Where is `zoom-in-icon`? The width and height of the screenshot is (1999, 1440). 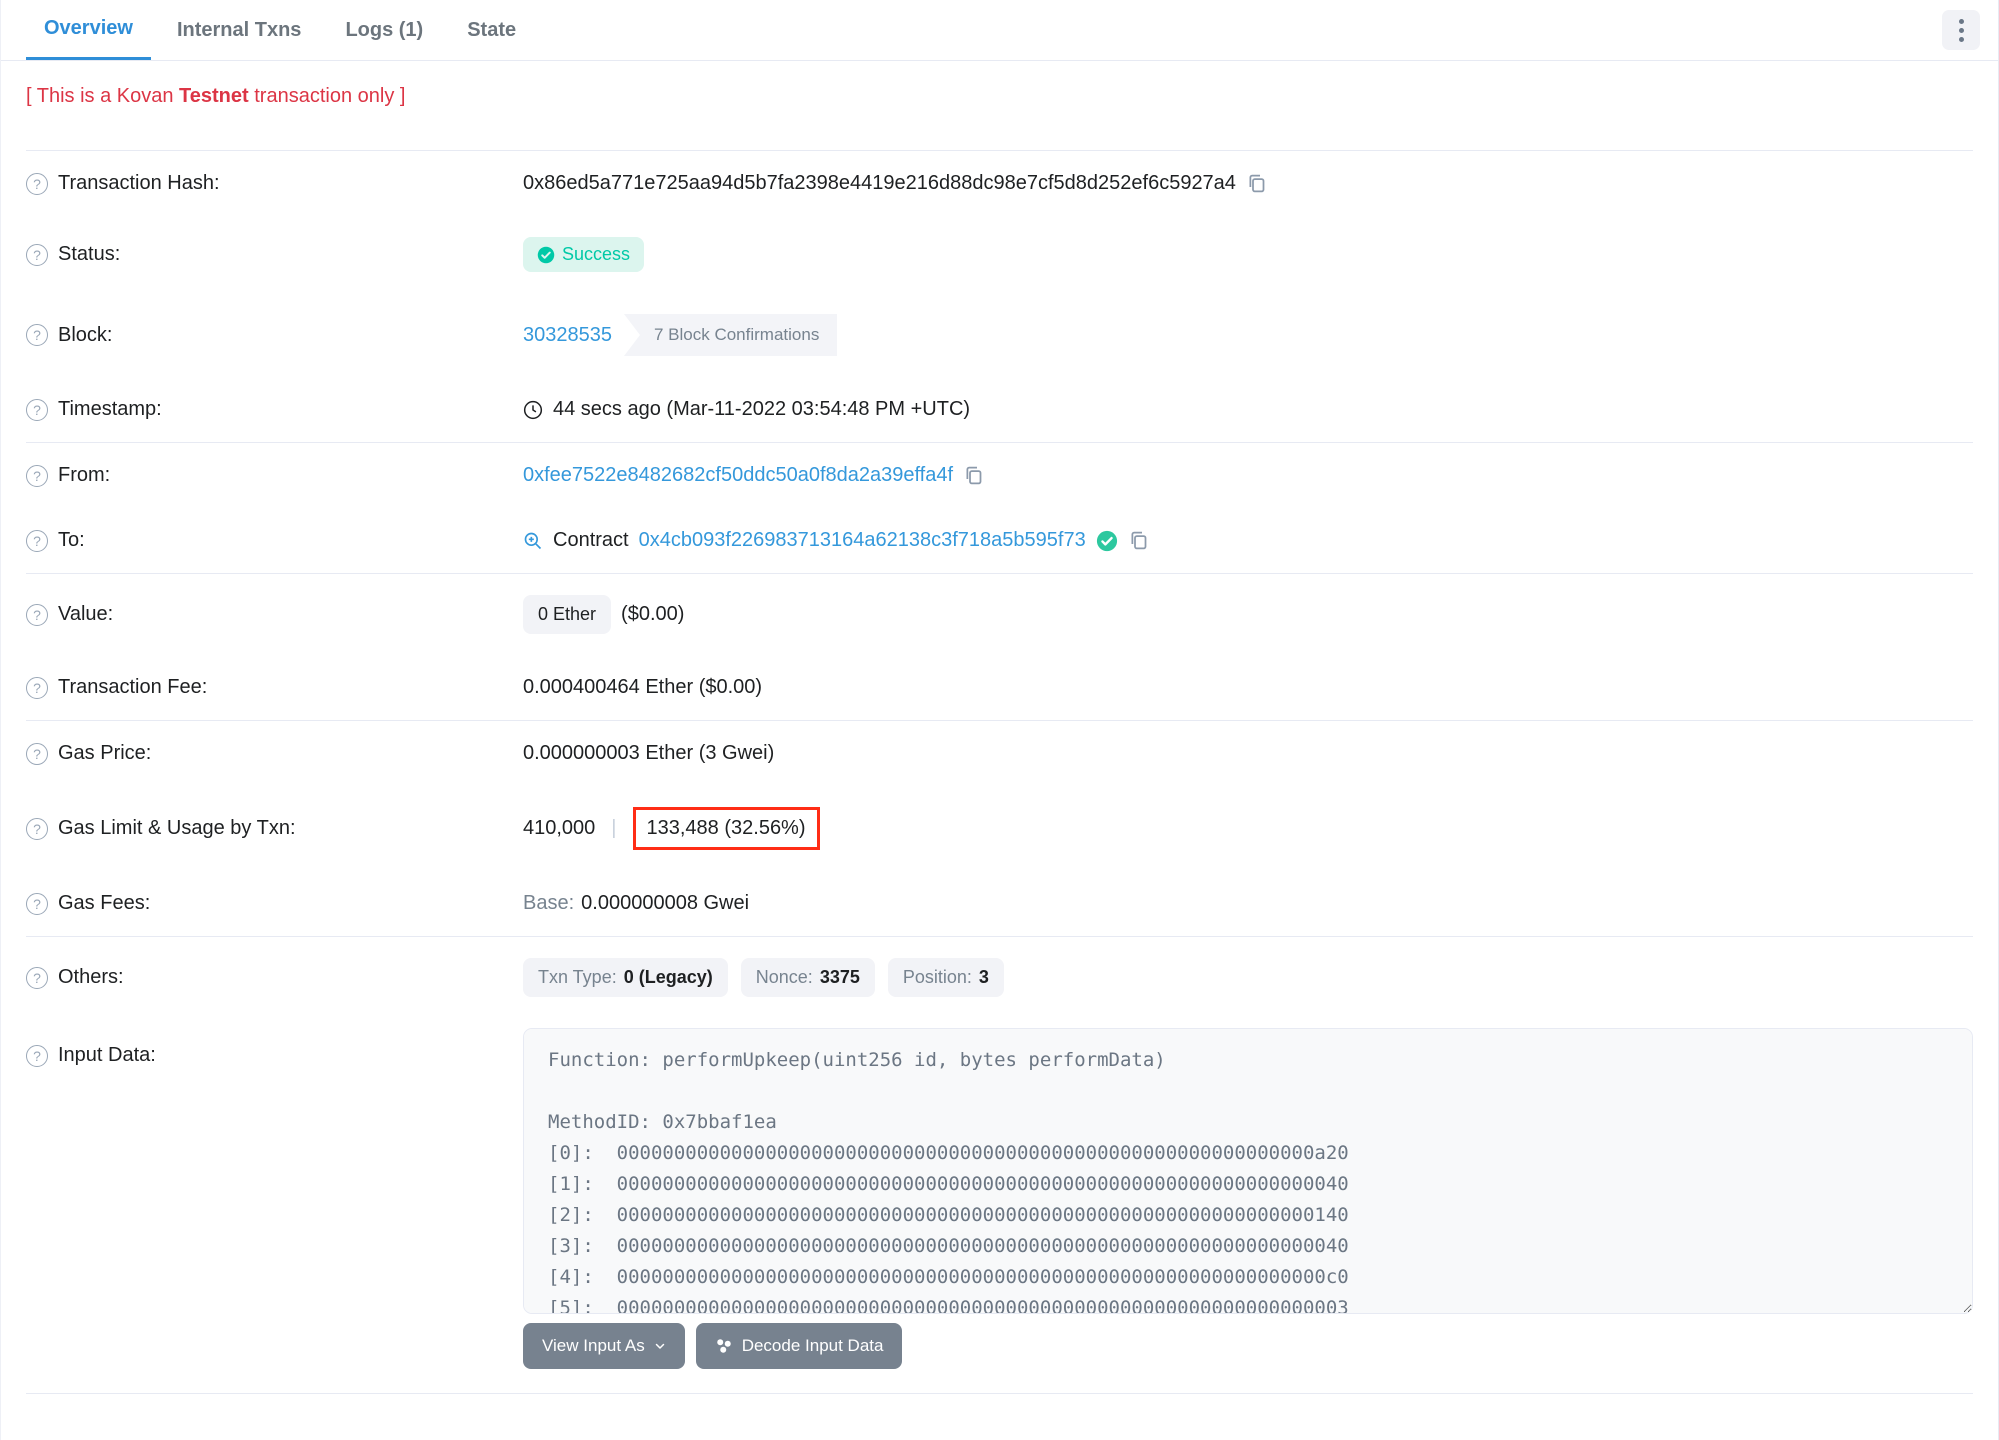
zoom-in-icon is located at coordinates (533, 541).